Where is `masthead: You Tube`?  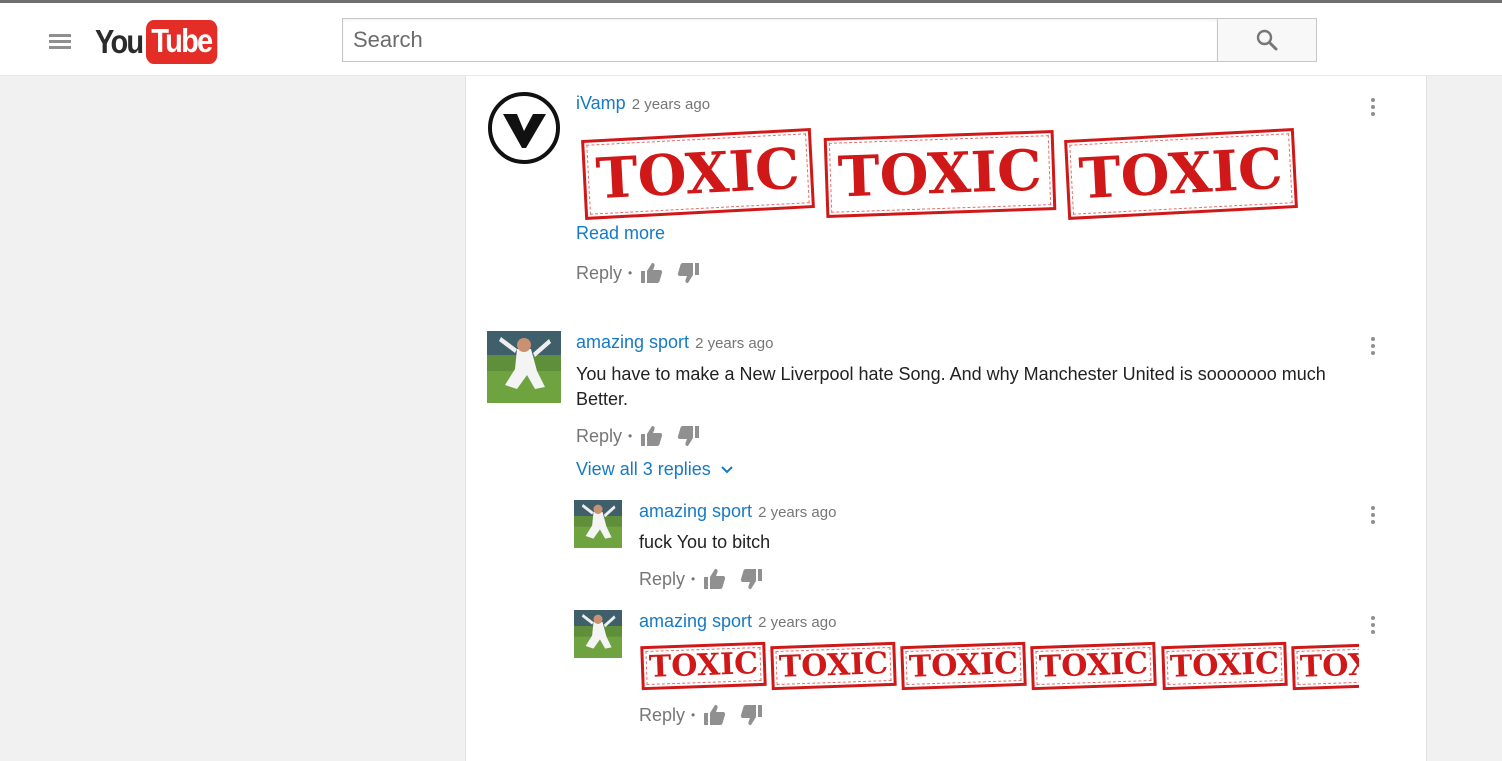 masthead: You Tube is located at coordinates (751, 39).